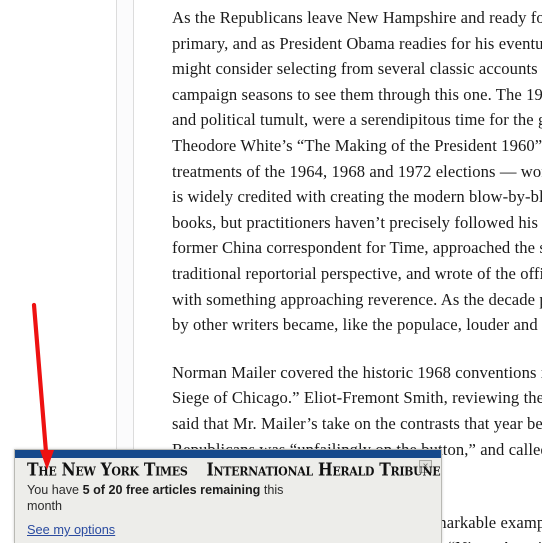 This screenshot has width=542, height=543. What do you see at coordinates (228, 454) in the screenshot?
I see `paywall-accent-bar` at bounding box center [228, 454].